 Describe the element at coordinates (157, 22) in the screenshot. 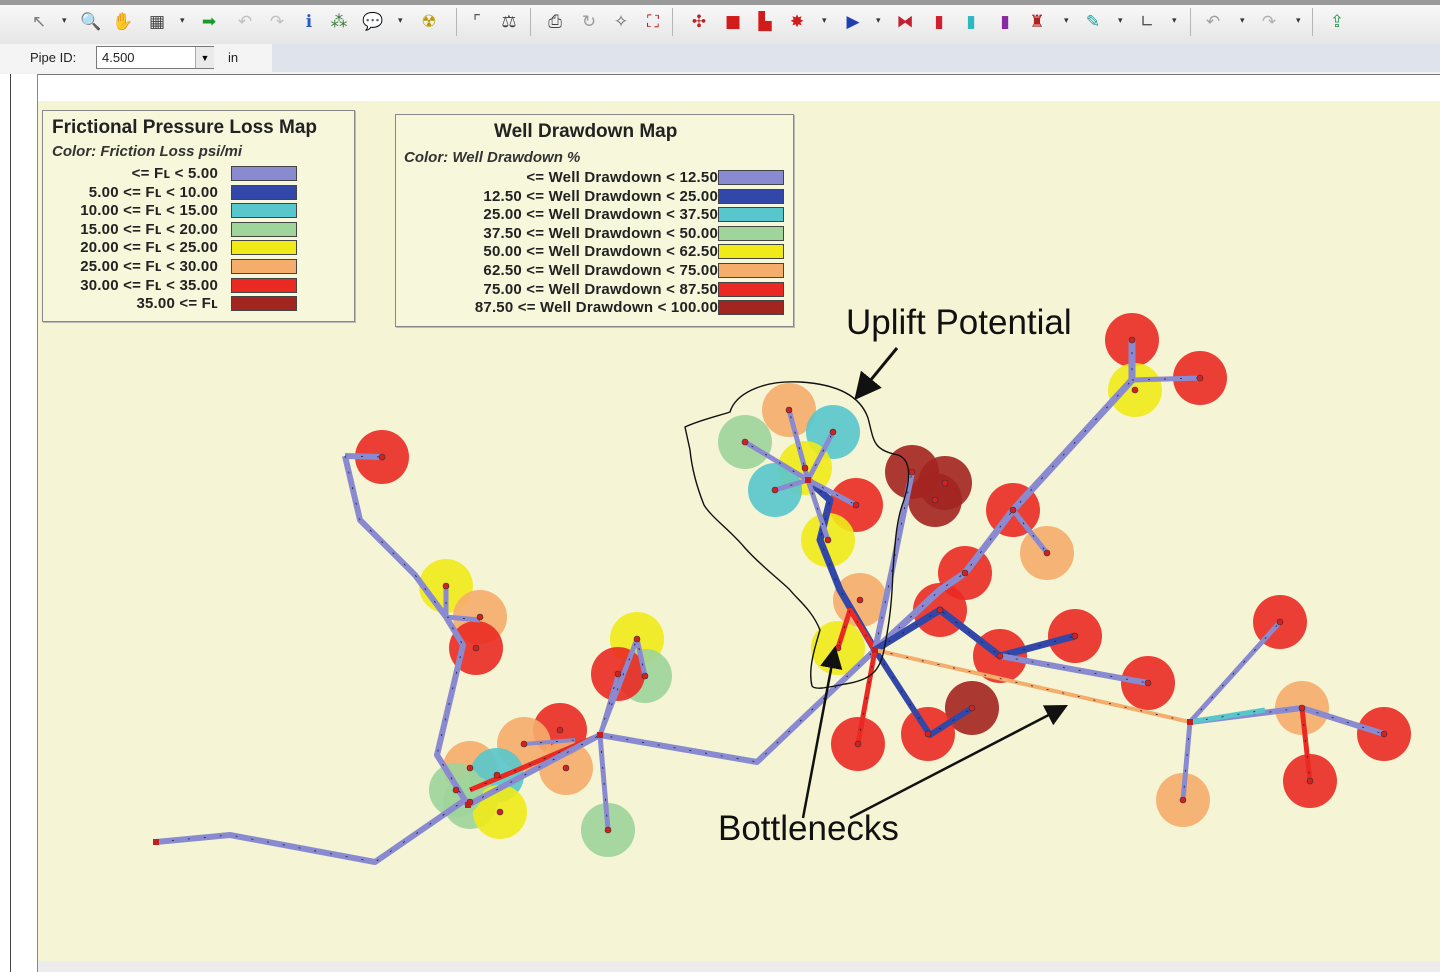

I see `table-icon: ▦` at that location.